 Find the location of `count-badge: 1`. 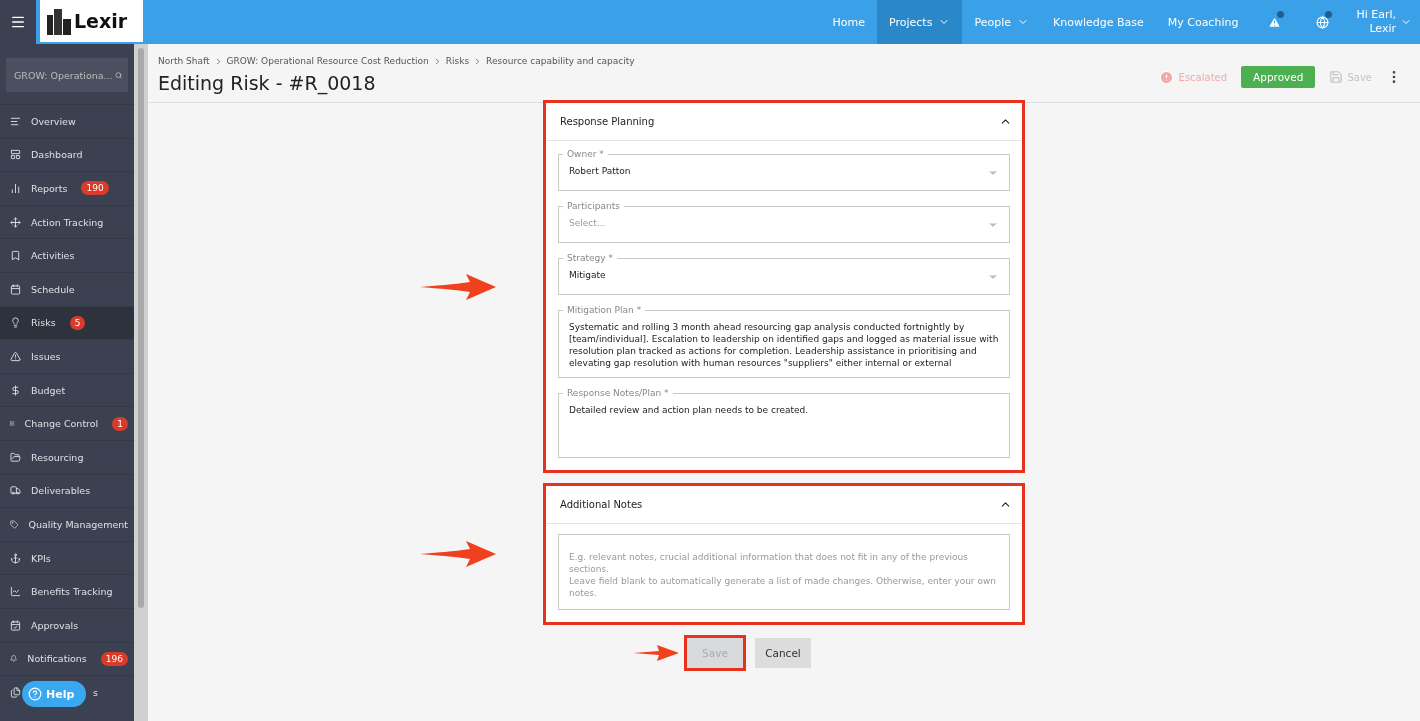

count-badge: 1 is located at coordinates (120, 423).